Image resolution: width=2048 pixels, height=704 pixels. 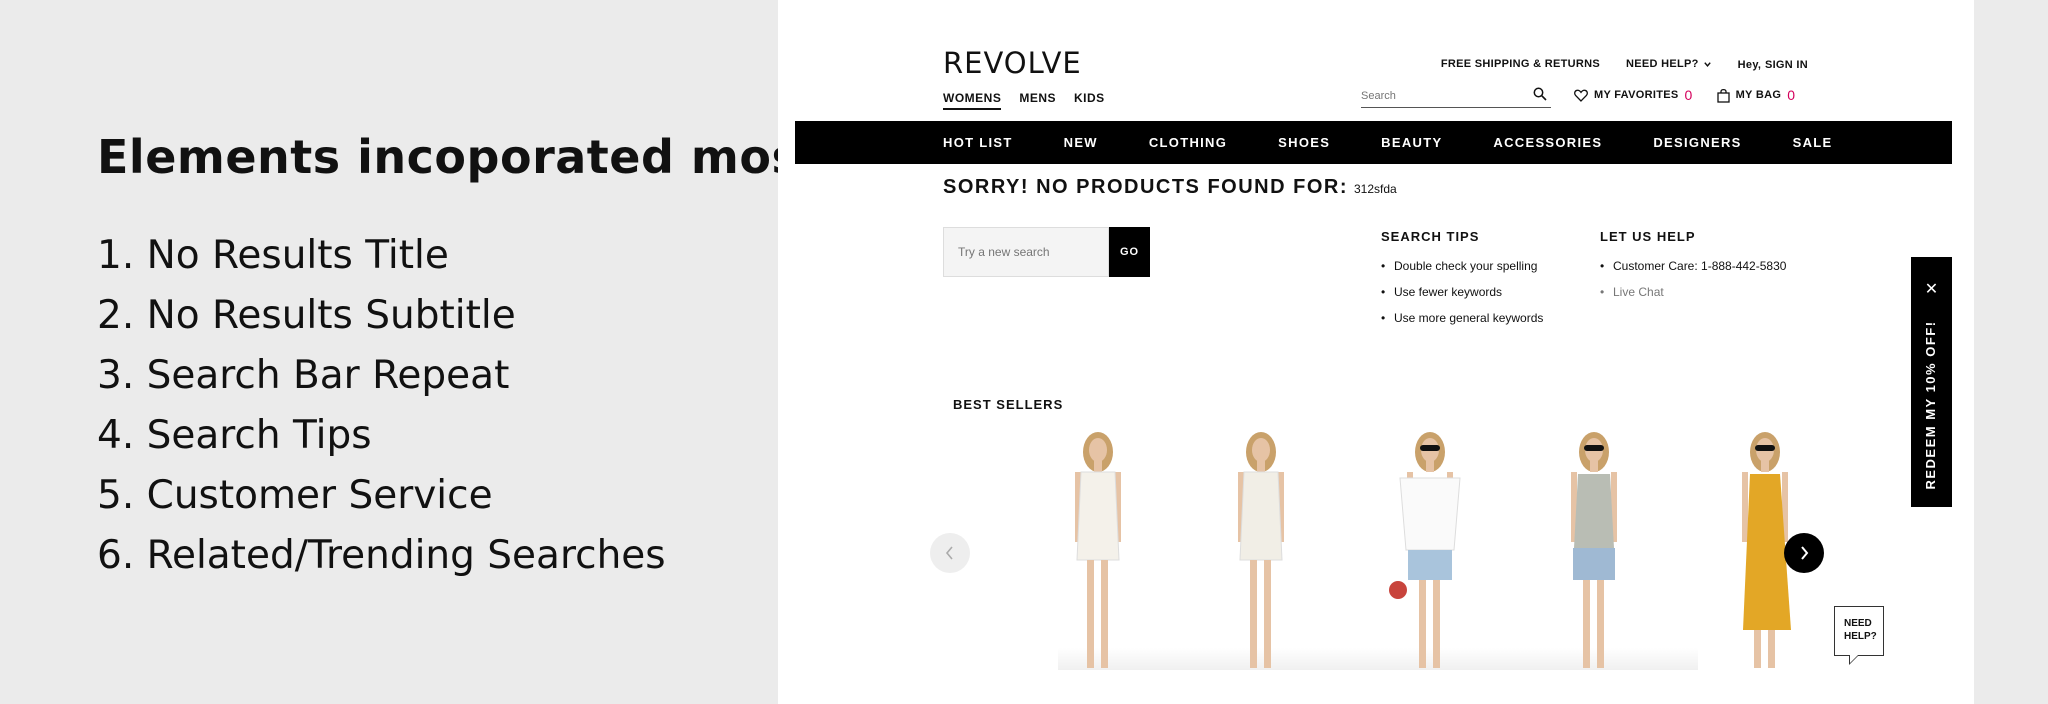 I want to click on retry-search-bar: GO, so click(x=1046, y=252).